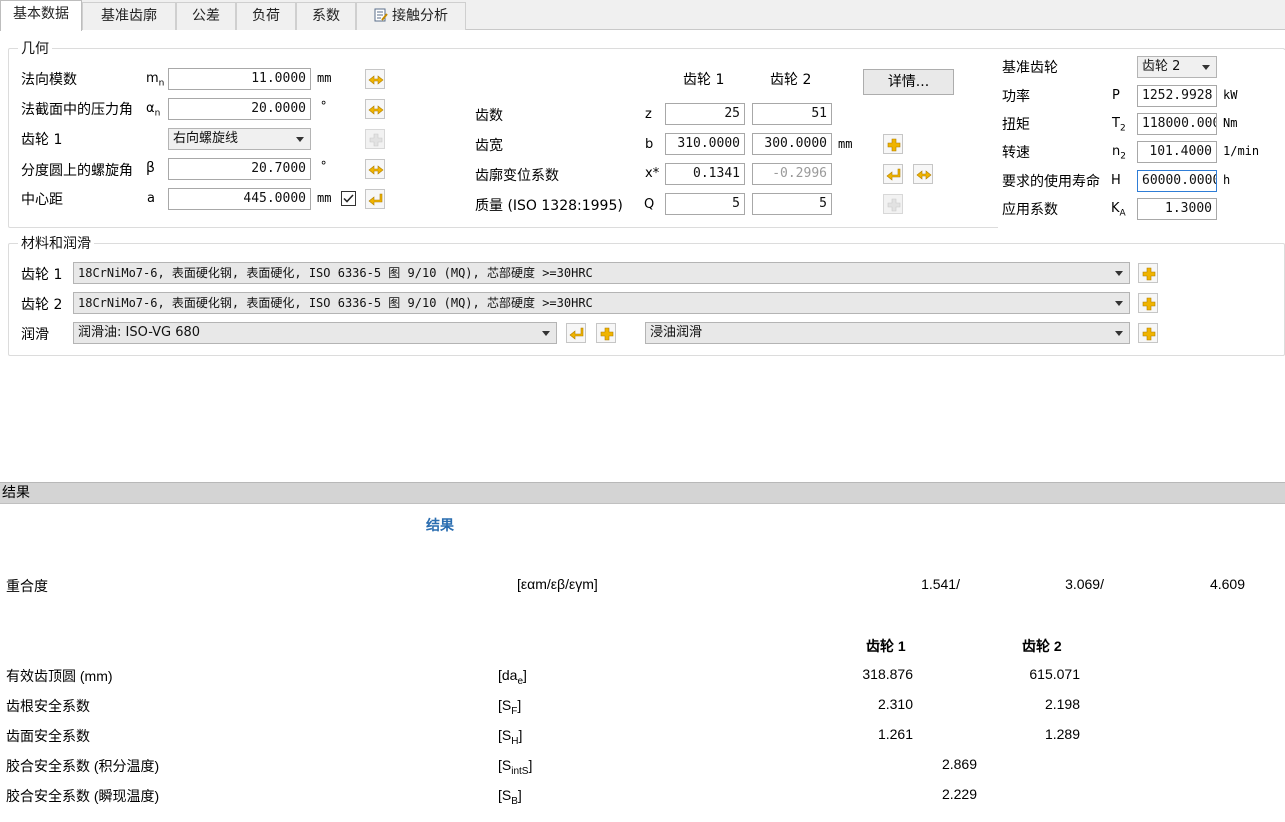 This screenshot has height=822, width=1285. I want to click on tab-tolerance: 公差, so click(206, 16).